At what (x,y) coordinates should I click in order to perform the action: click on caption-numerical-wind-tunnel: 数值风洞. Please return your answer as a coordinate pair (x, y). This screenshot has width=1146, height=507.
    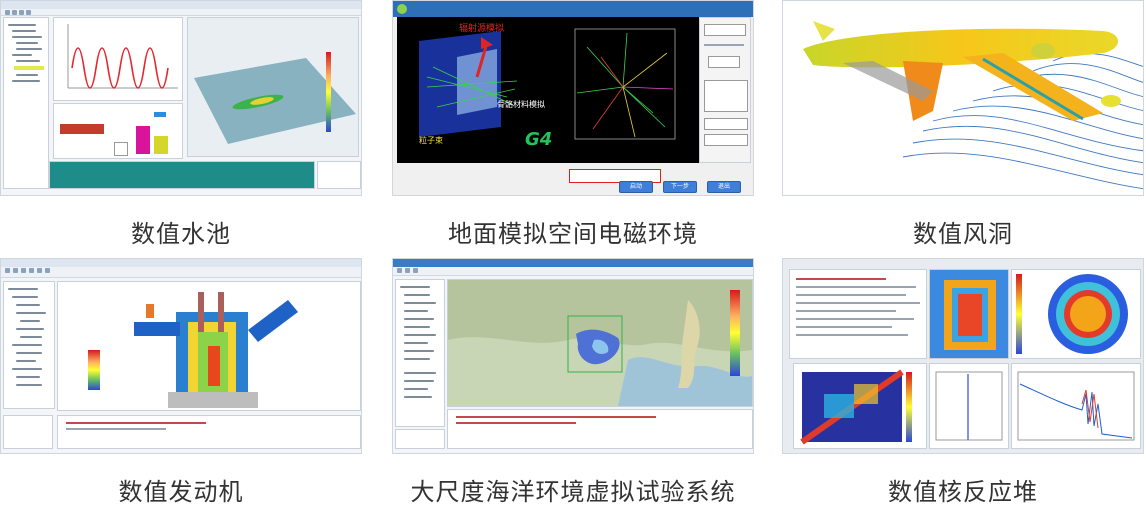
    Looking at the image, I should click on (963, 234).